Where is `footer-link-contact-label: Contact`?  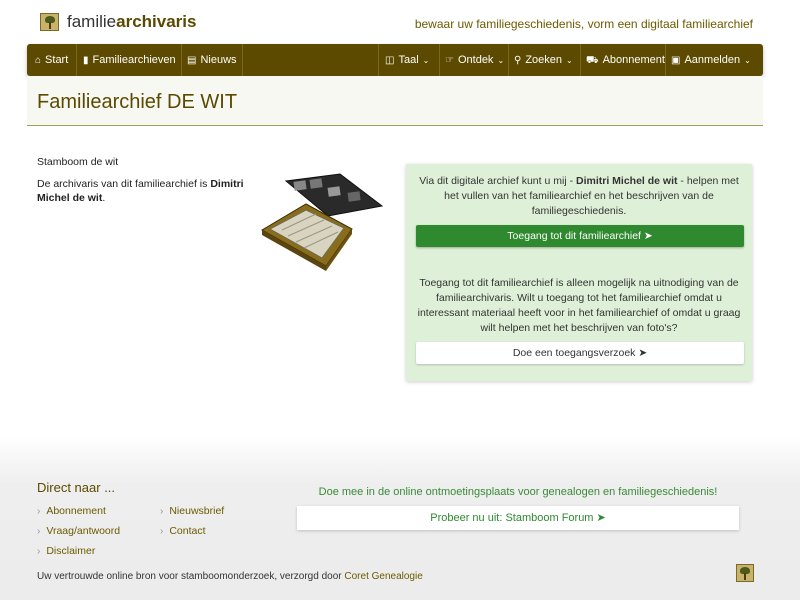 footer-link-contact-label: Contact is located at coordinates (187, 531).